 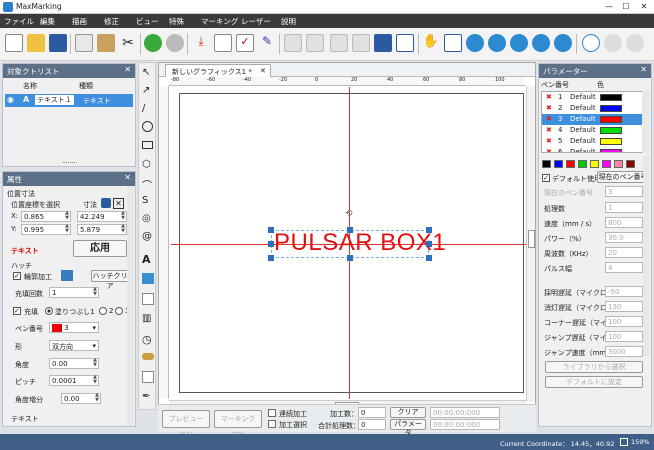 What do you see at coordinates (81, 398) in the screenshot?
I see `angle-inc-input: 0.00 ▲ ▼` at bounding box center [81, 398].